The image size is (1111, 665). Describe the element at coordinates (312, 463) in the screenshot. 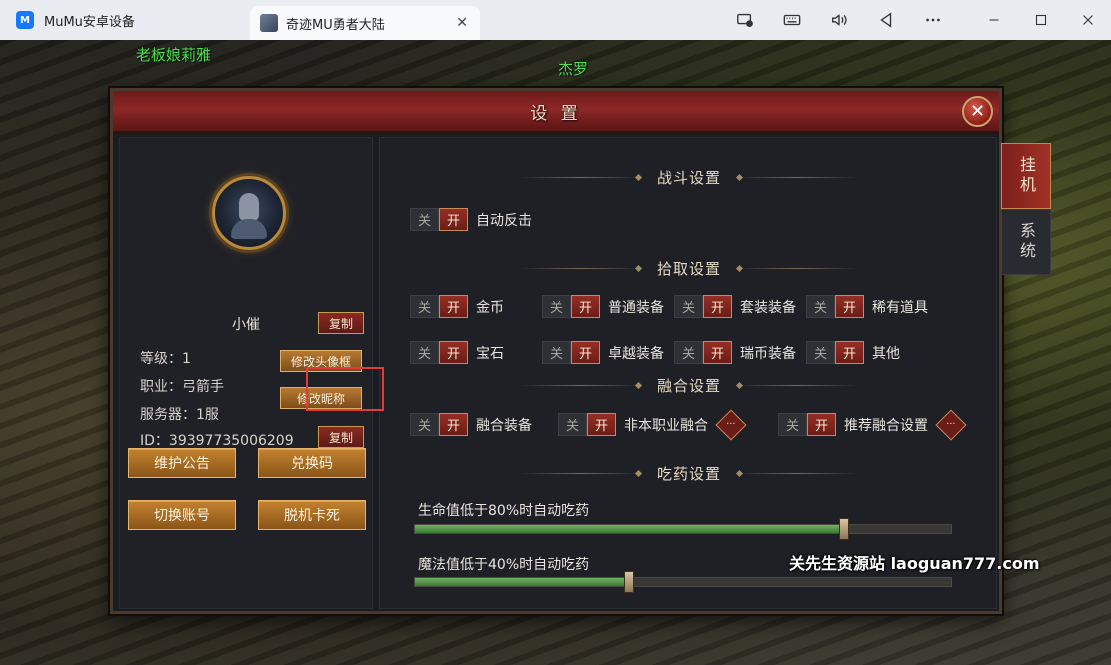

I see `redeem-code-button: 兑换码` at that location.